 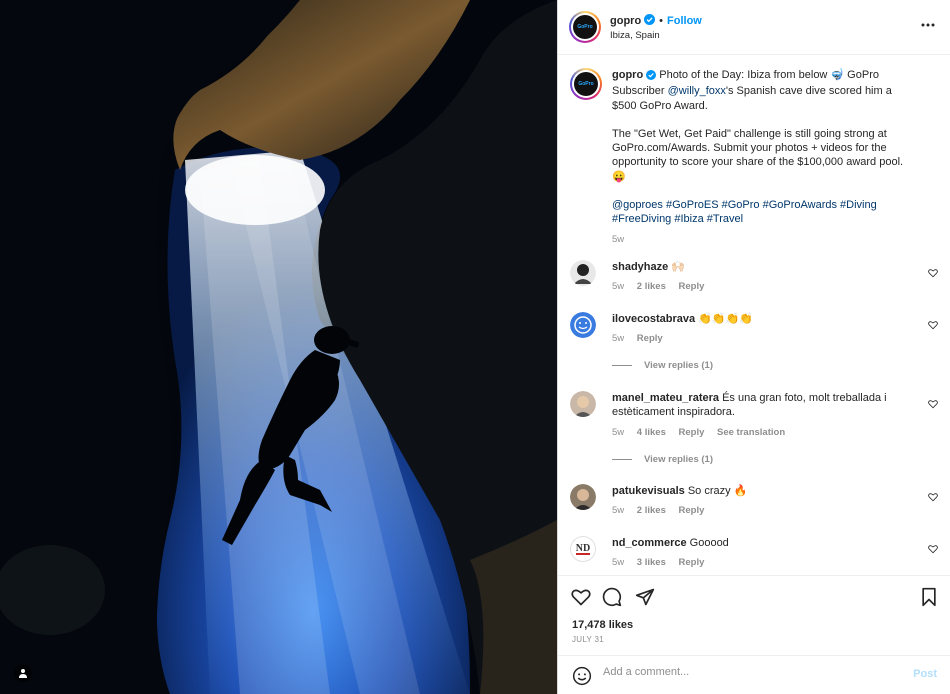 I want to click on caption-time: 5w, so click(x=762, y=240).